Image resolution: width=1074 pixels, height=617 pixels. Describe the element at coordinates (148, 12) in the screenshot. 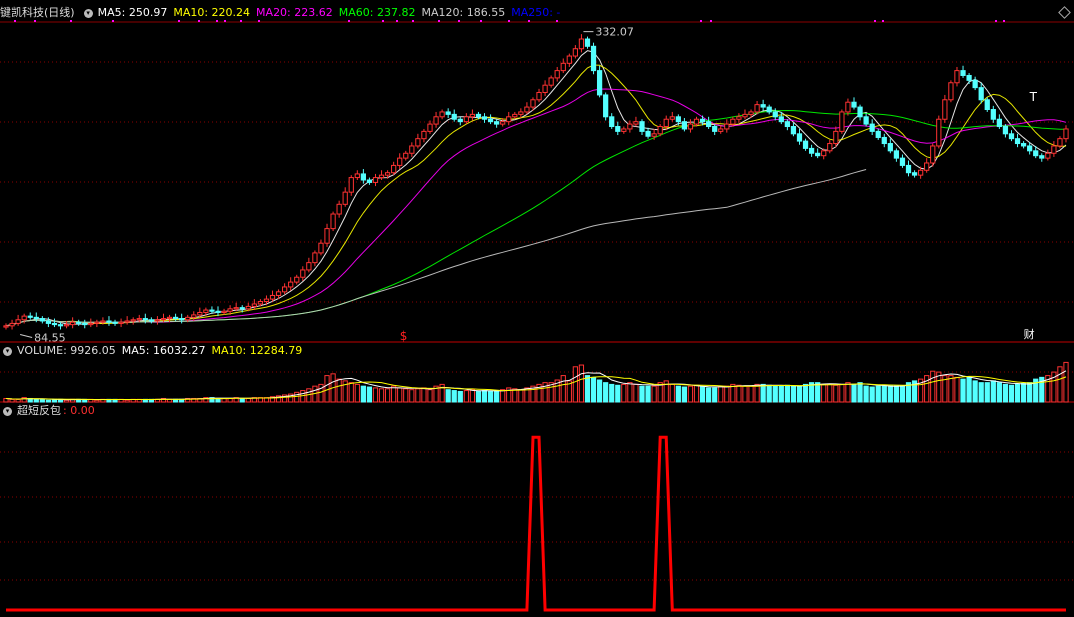

I see `ma-legend-value: 250.97` at that location.